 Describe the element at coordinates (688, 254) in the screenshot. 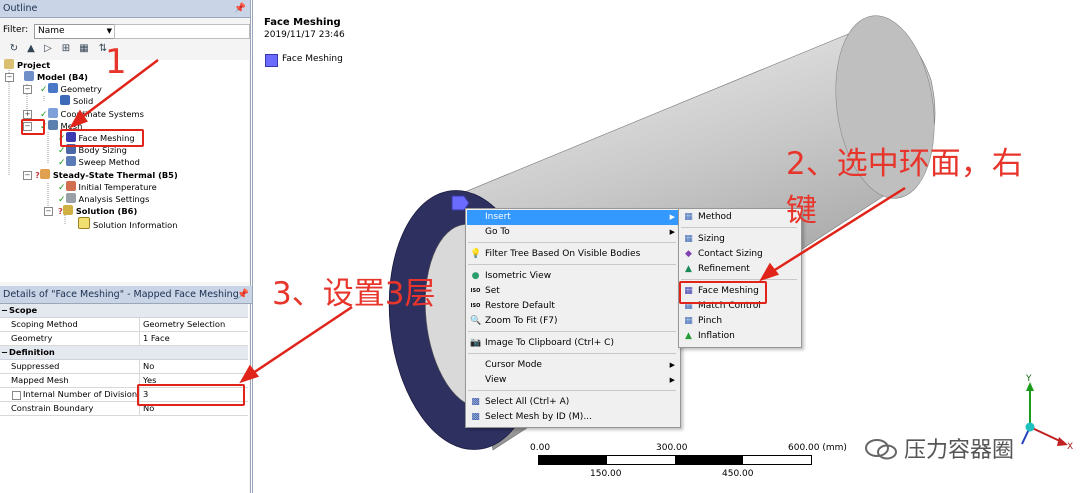

I see `contact-sizing-icon: ◆` at that location.